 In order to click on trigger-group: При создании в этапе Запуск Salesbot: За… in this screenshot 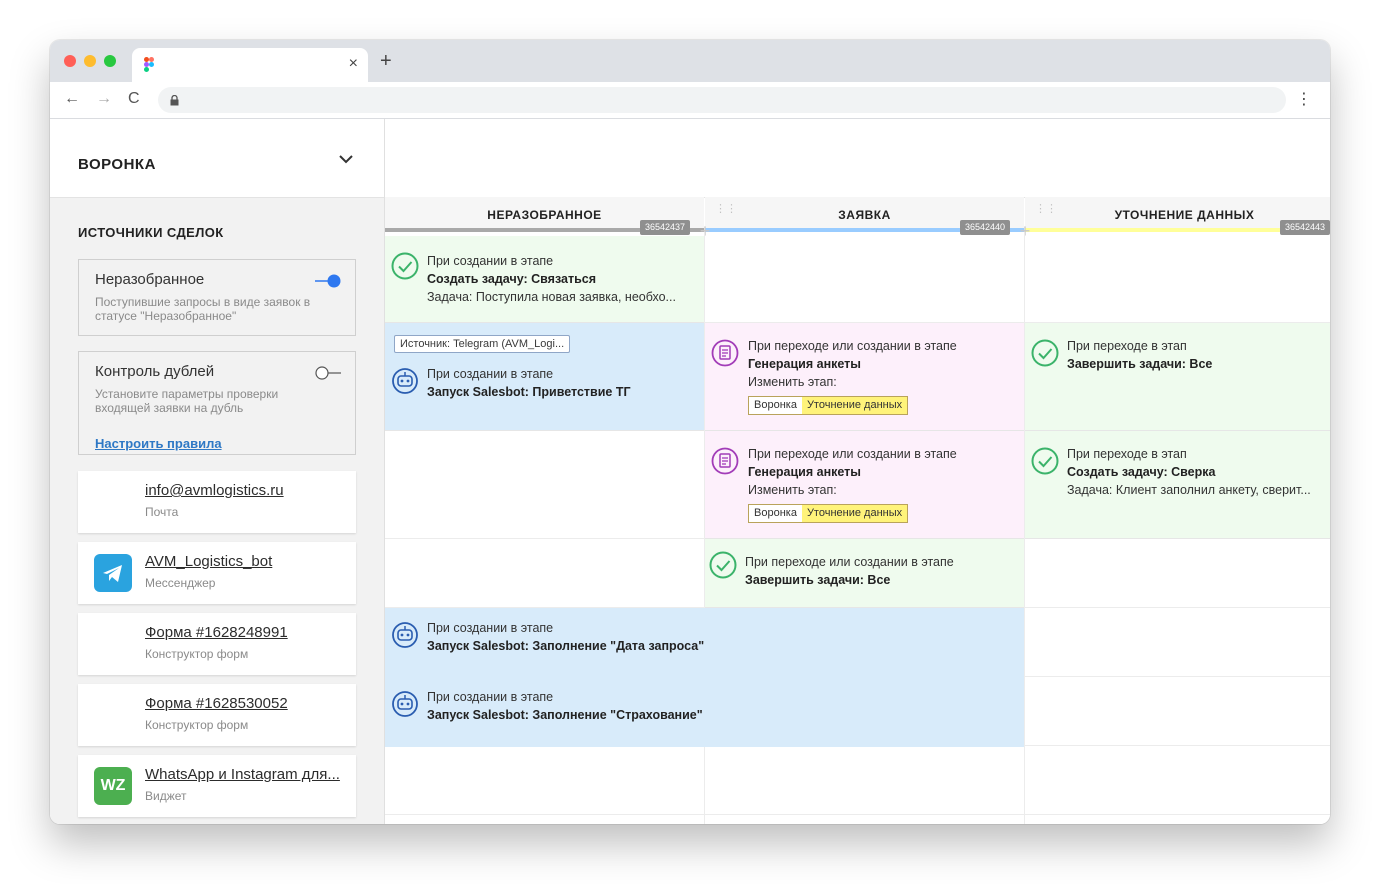, I will do `click(704, 677)`.